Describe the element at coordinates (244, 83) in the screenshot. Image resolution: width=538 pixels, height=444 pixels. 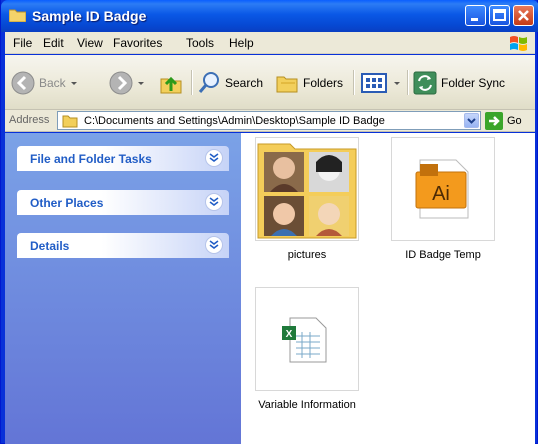
I see `search-label: Search` at that location.